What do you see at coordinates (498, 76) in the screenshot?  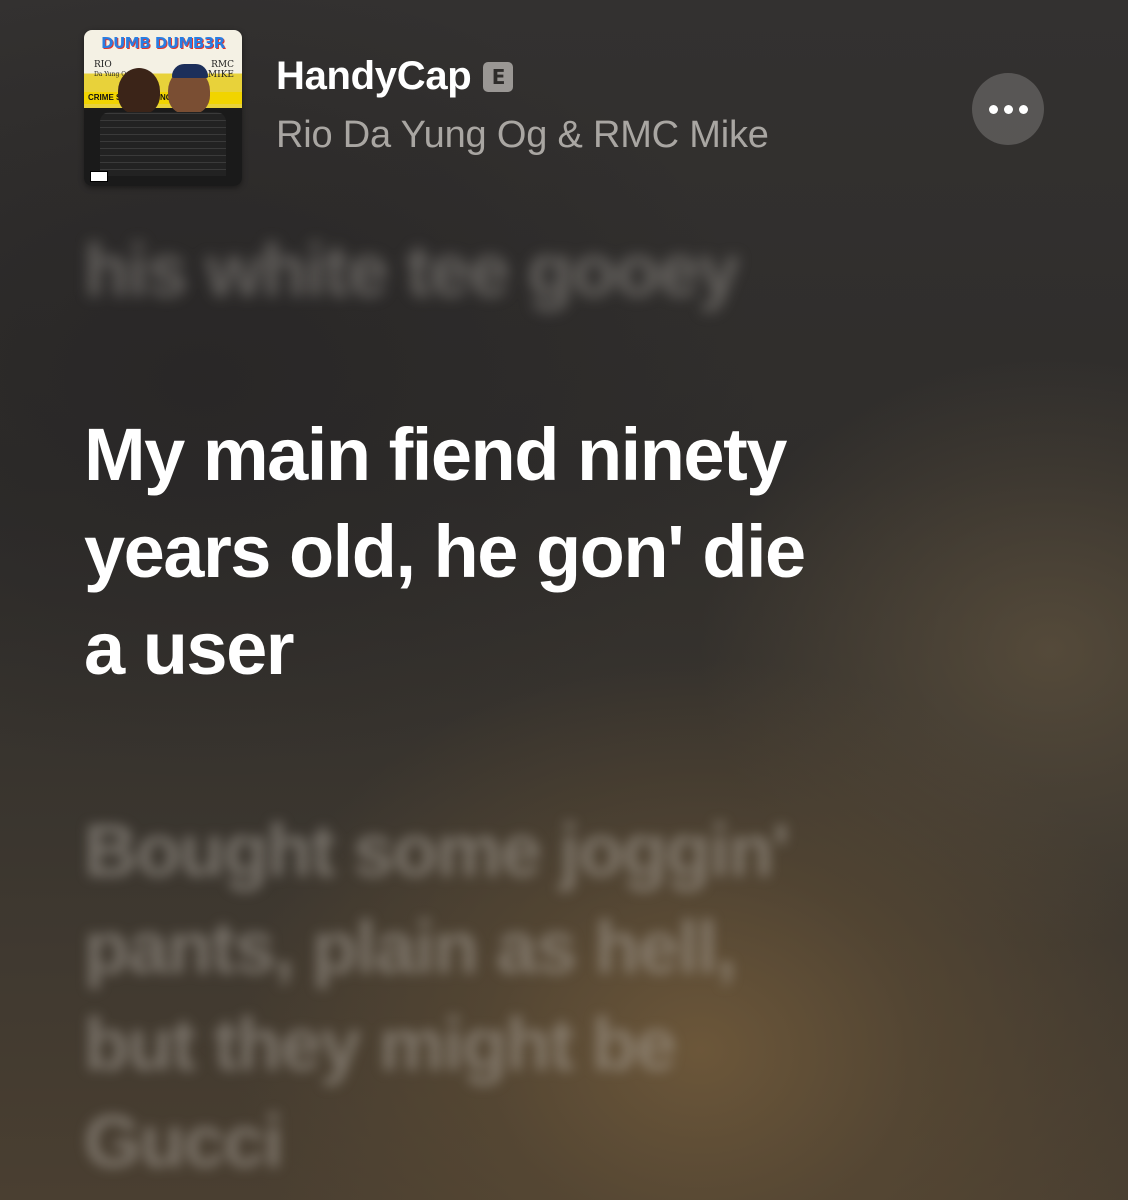 I see `explicit-icon: E` at bounding box center [498, 76].